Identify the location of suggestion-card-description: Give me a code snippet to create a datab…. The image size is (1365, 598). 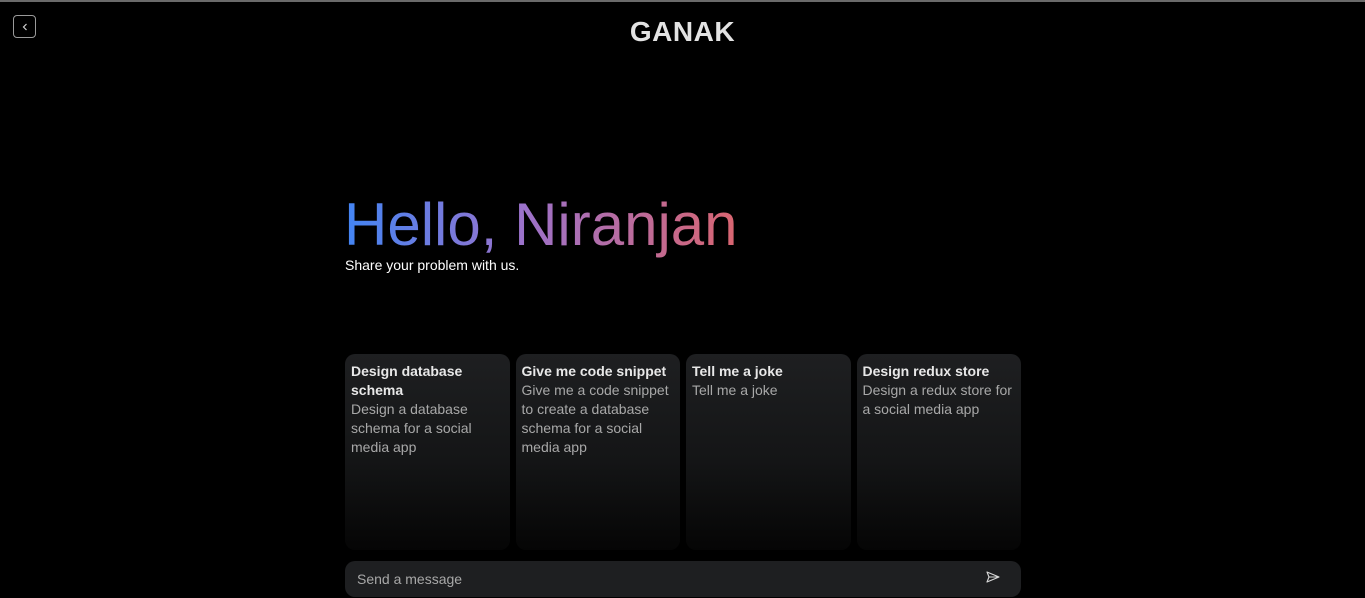
(595, 418).